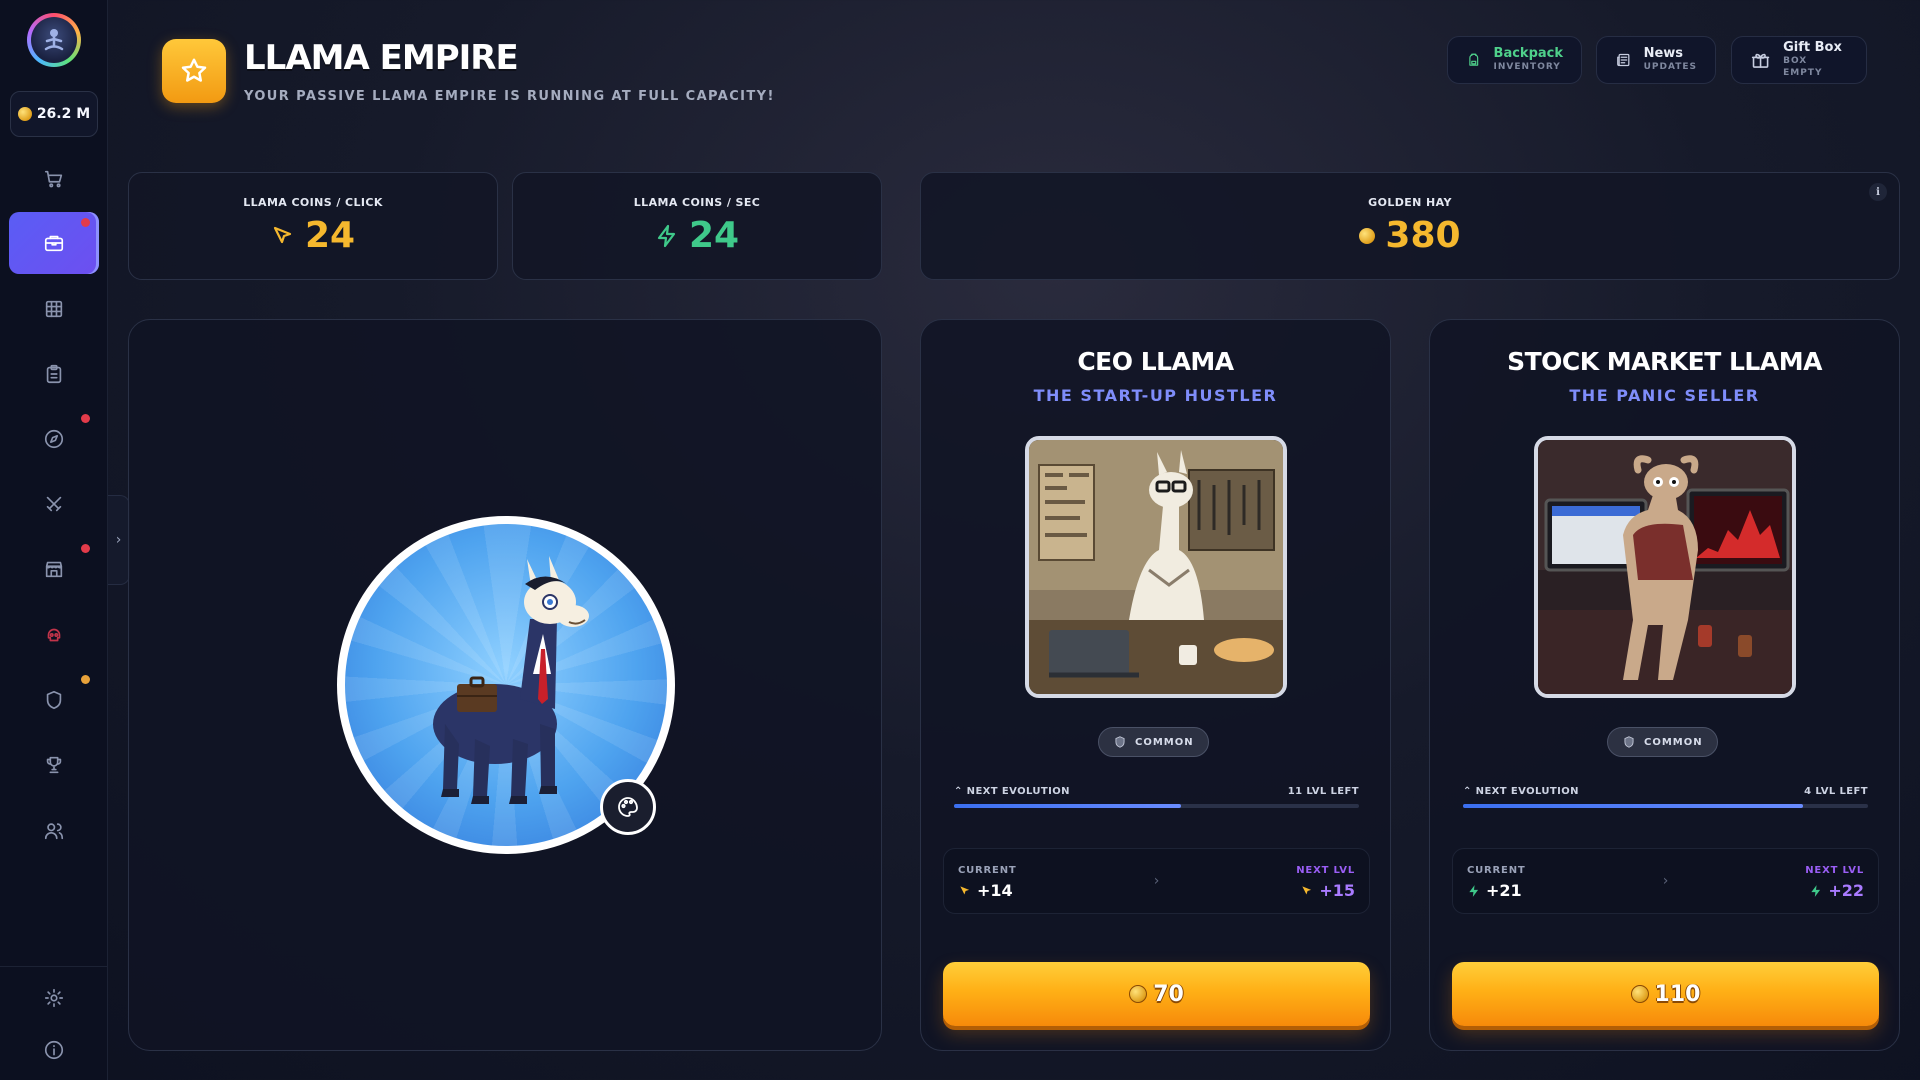 Image resolution: width=1920 pixels, height=1080 pixels. What do you see at coordinates (1528, 53) in the screenshot?
I see `backpack-label: Backpack` at bounding box center [1528, 53].